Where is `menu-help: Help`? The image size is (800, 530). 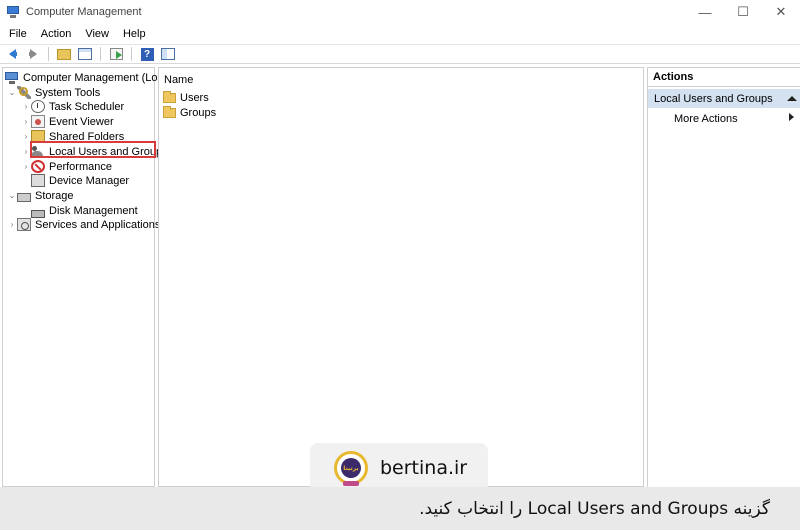 menu-help: Help is located at coordinates (134, 34).